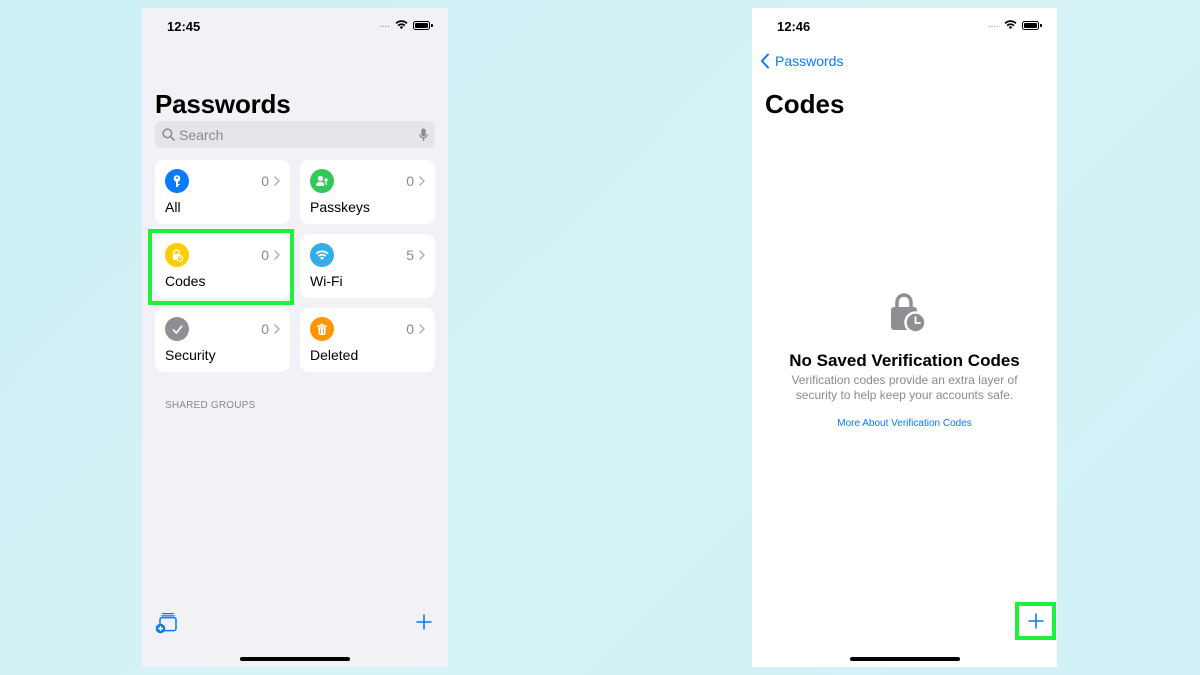 Image resolution: width=1200 pixels, height=675 pixels. I want to click on back-button: Passwords, so click(801, 61).